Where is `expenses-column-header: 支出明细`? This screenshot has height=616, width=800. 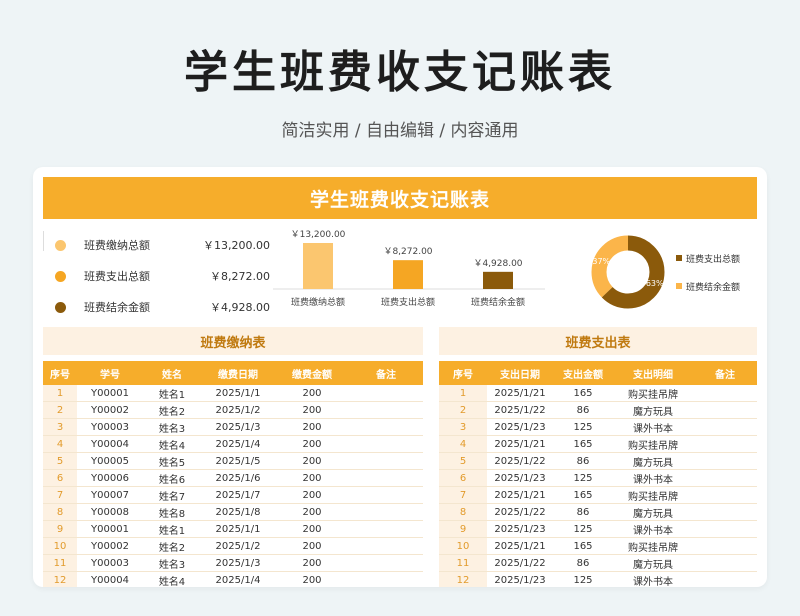
expenses-column-header: 支出明细 is located at coordinates (653, 373).